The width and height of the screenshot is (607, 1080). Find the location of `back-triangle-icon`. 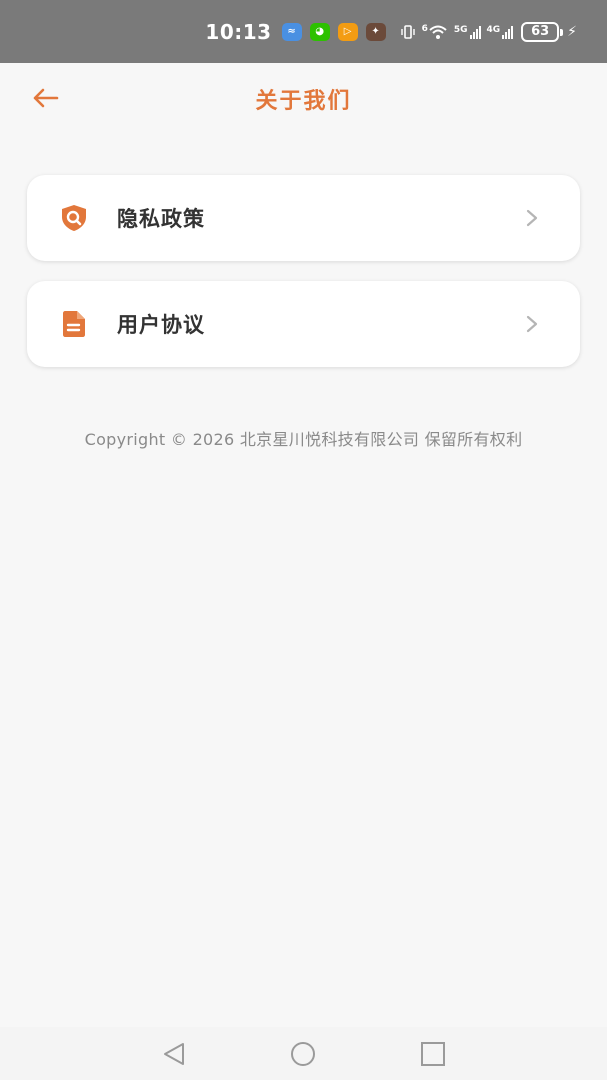

back-triangle-icon is located at coordinates (174, 1054).